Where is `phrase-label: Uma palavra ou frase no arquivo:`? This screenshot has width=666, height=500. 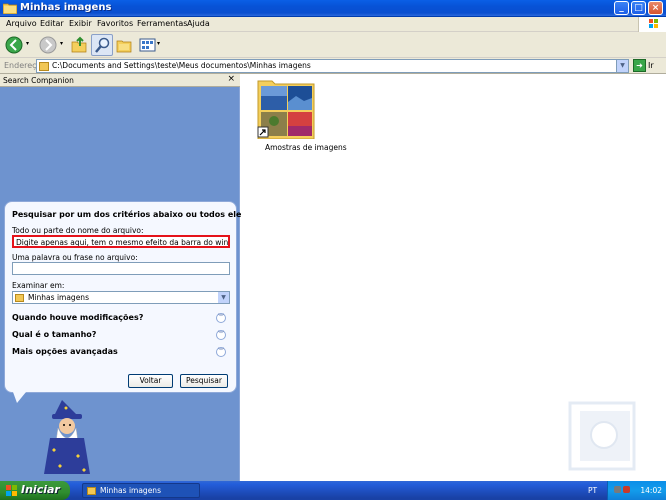
phrase-label: Uma palavra ou frase no arquivo: is located at coordinates (75, 257).